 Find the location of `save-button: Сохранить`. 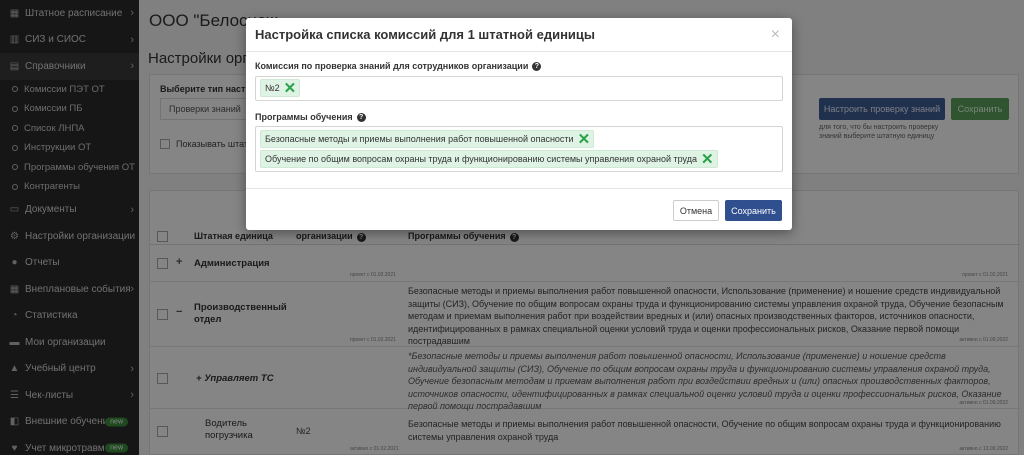

save-button: Сохранить is located at coordinates (753, 210).